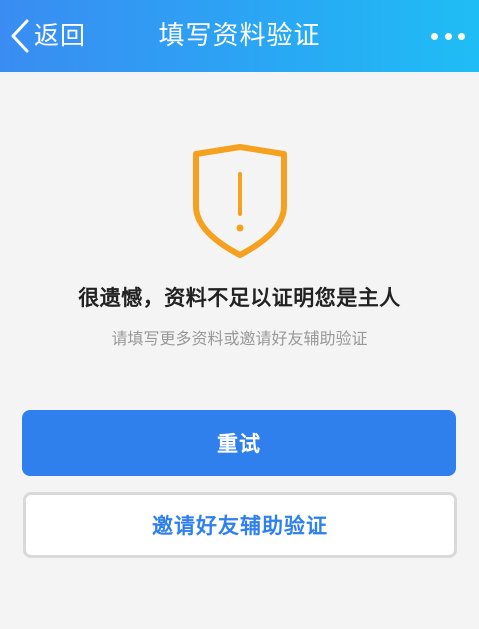  Describe the element at coordinates (239, 338) in the screenshot. I see `result-subline: 请填写更多资料或邀请好友辅助验证` at that location.